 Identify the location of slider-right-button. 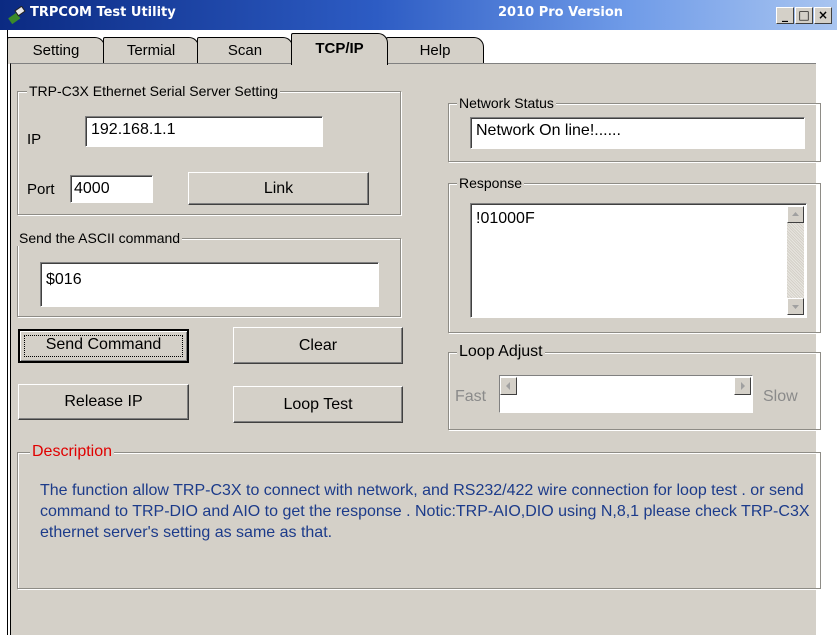
(742, 386).